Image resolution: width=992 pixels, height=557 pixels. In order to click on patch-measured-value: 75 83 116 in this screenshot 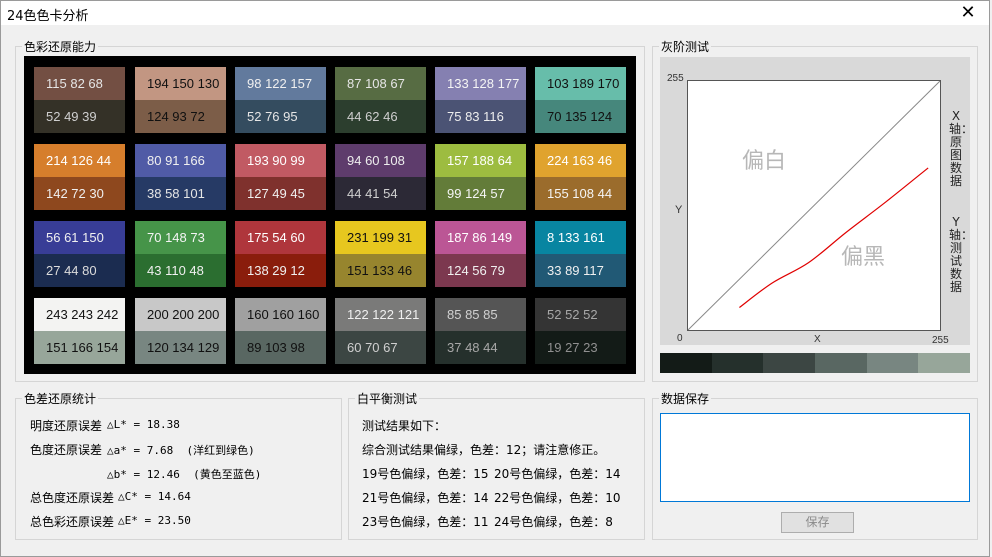, I will do `click(480, 116)`.